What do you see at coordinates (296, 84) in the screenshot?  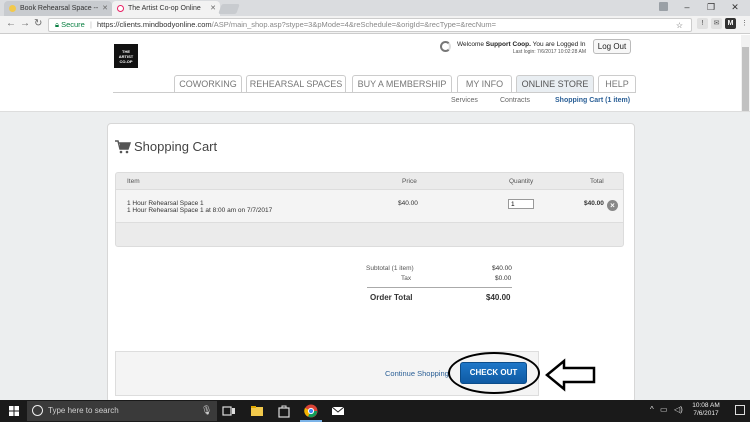 I see `nav-rehearsal-spaces: REHEARSAL SPACES` at bounding box center [296, 84].